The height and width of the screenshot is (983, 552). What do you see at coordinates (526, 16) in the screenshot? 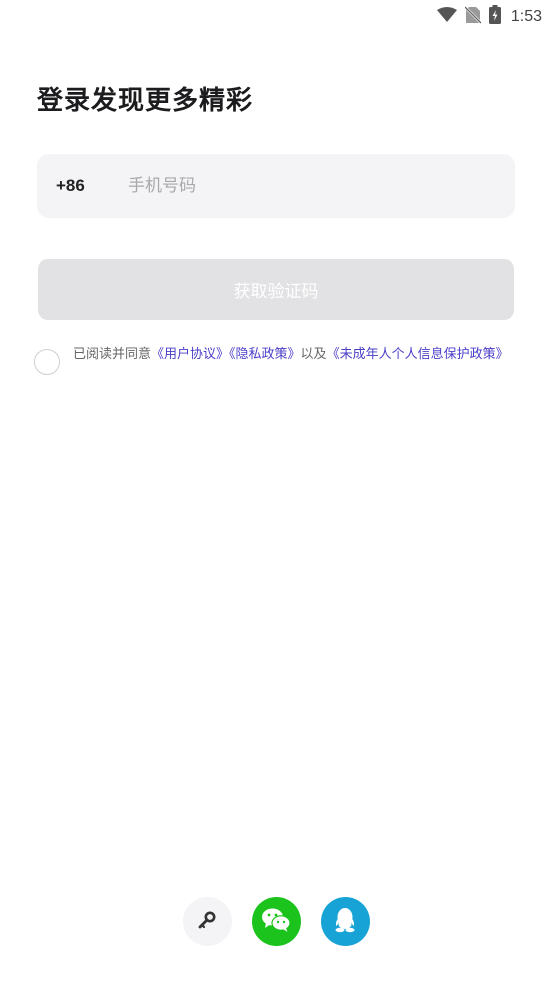
I see `status-time: 1:53` at bounding box center [526, 16].